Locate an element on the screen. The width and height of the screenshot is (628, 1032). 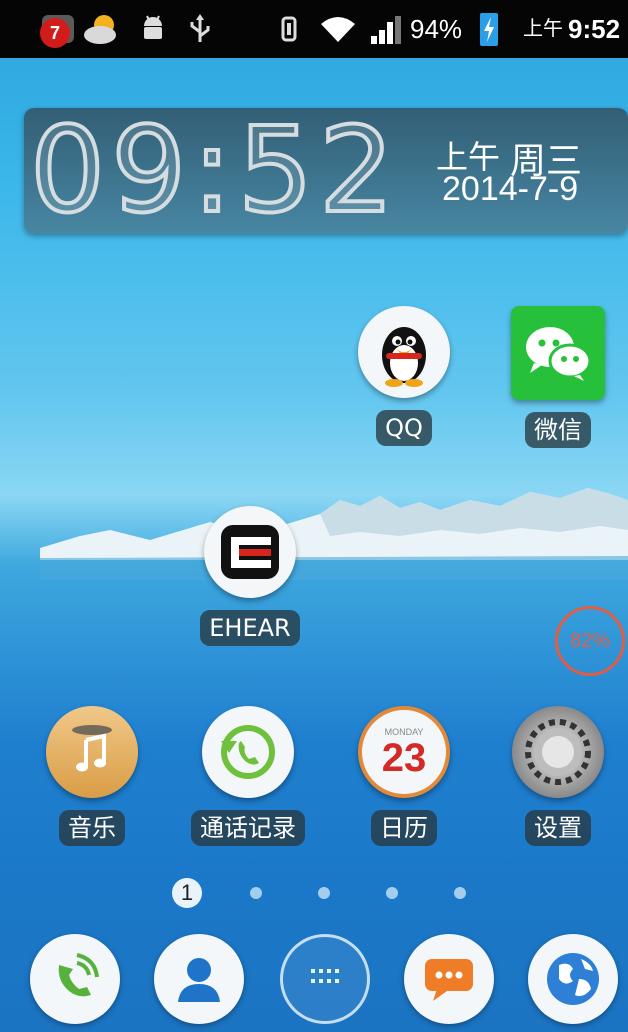
app-call-log: 通话记录 is located at coordinates (248, 776).